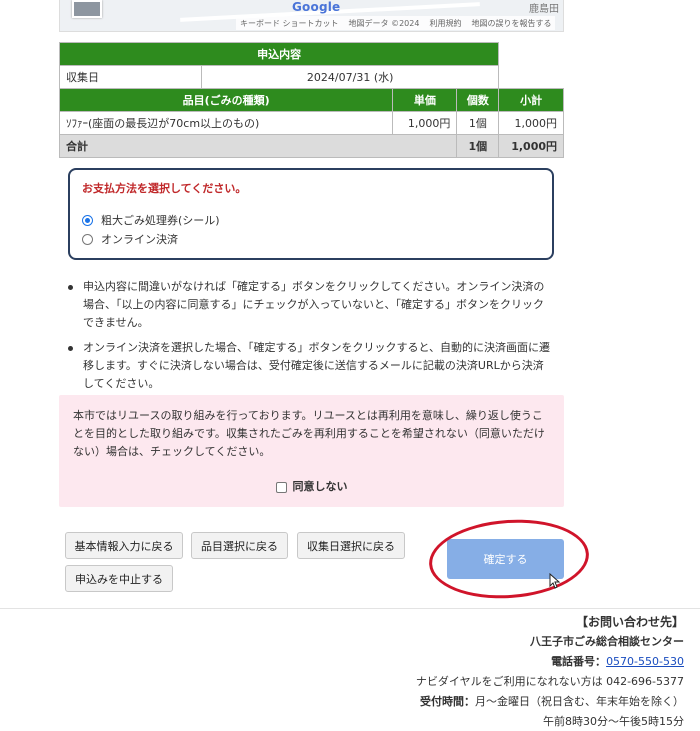 This screenshot has width=700, height=731. I want to click on header-price: 単価, so click(425, 100).